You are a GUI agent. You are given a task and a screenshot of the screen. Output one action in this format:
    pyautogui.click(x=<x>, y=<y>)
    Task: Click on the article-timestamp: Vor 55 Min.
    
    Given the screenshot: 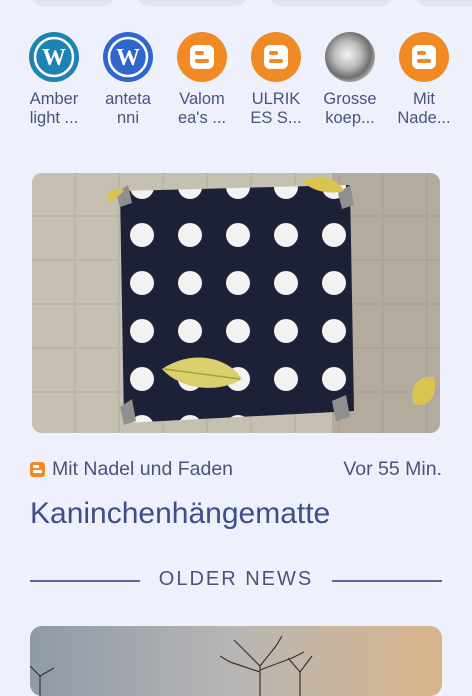 What is the action you would take?
    pyautogui.click(x=392, y=469)
    